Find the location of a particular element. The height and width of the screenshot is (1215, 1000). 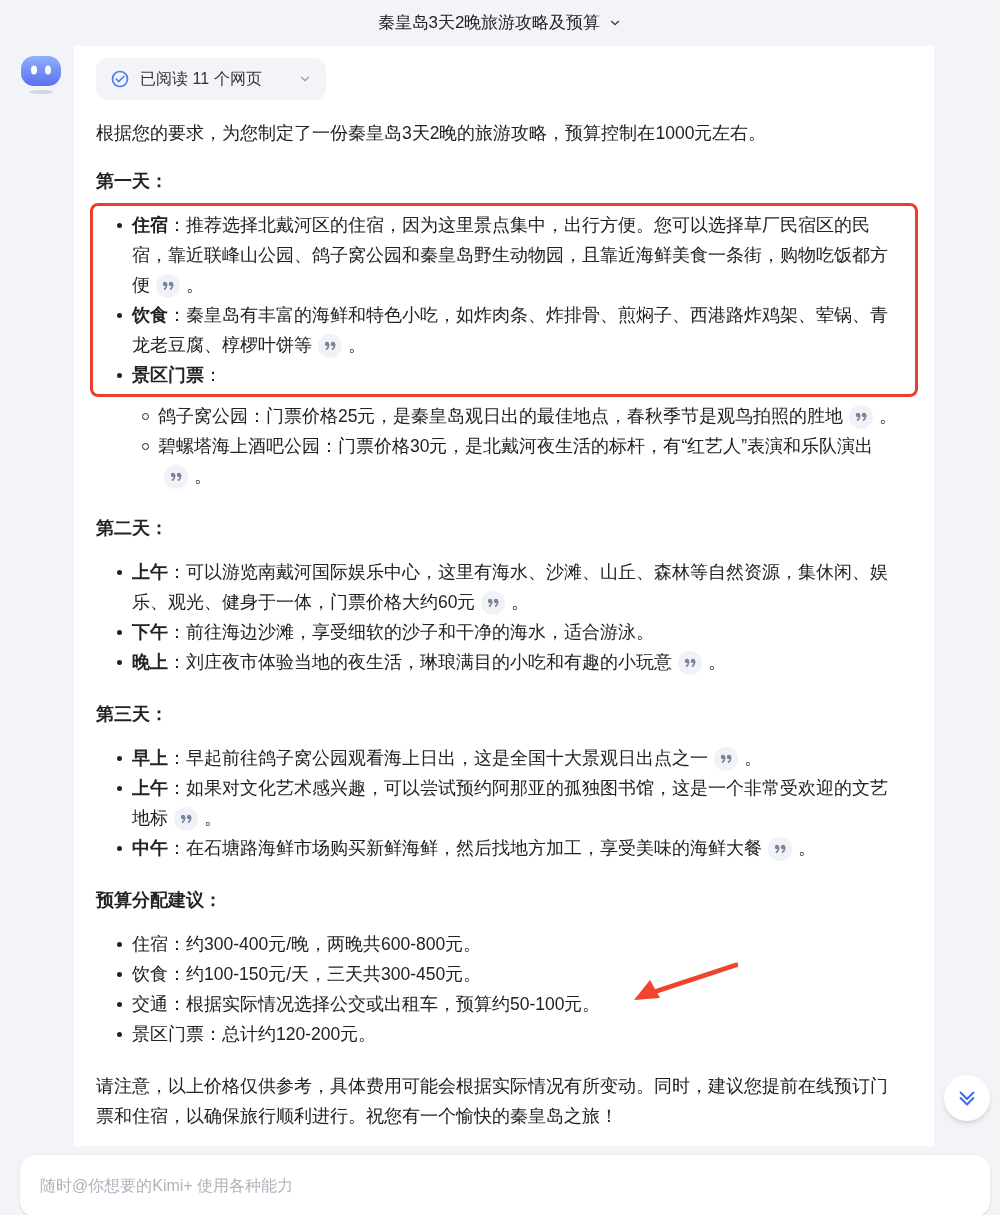

section-heading: 预算分配建议： is located at coordinates (159, 900).